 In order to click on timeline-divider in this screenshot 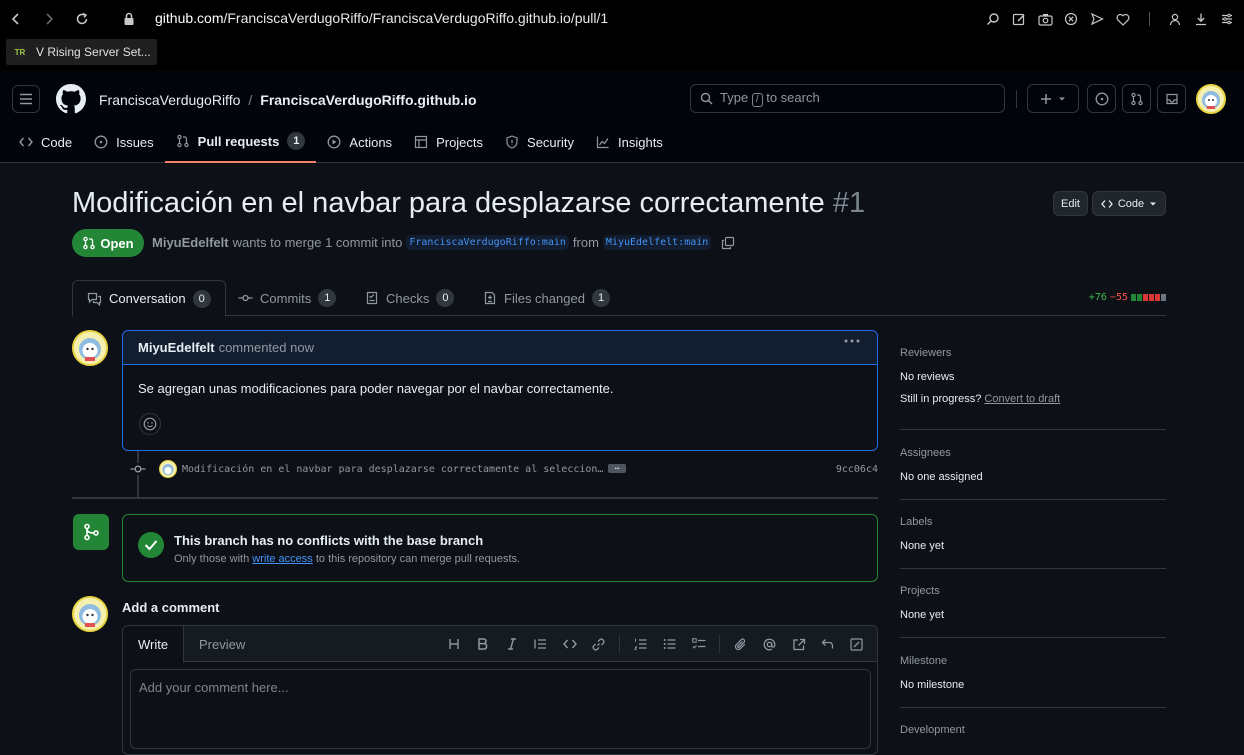, I will do `click(475, 498)`.